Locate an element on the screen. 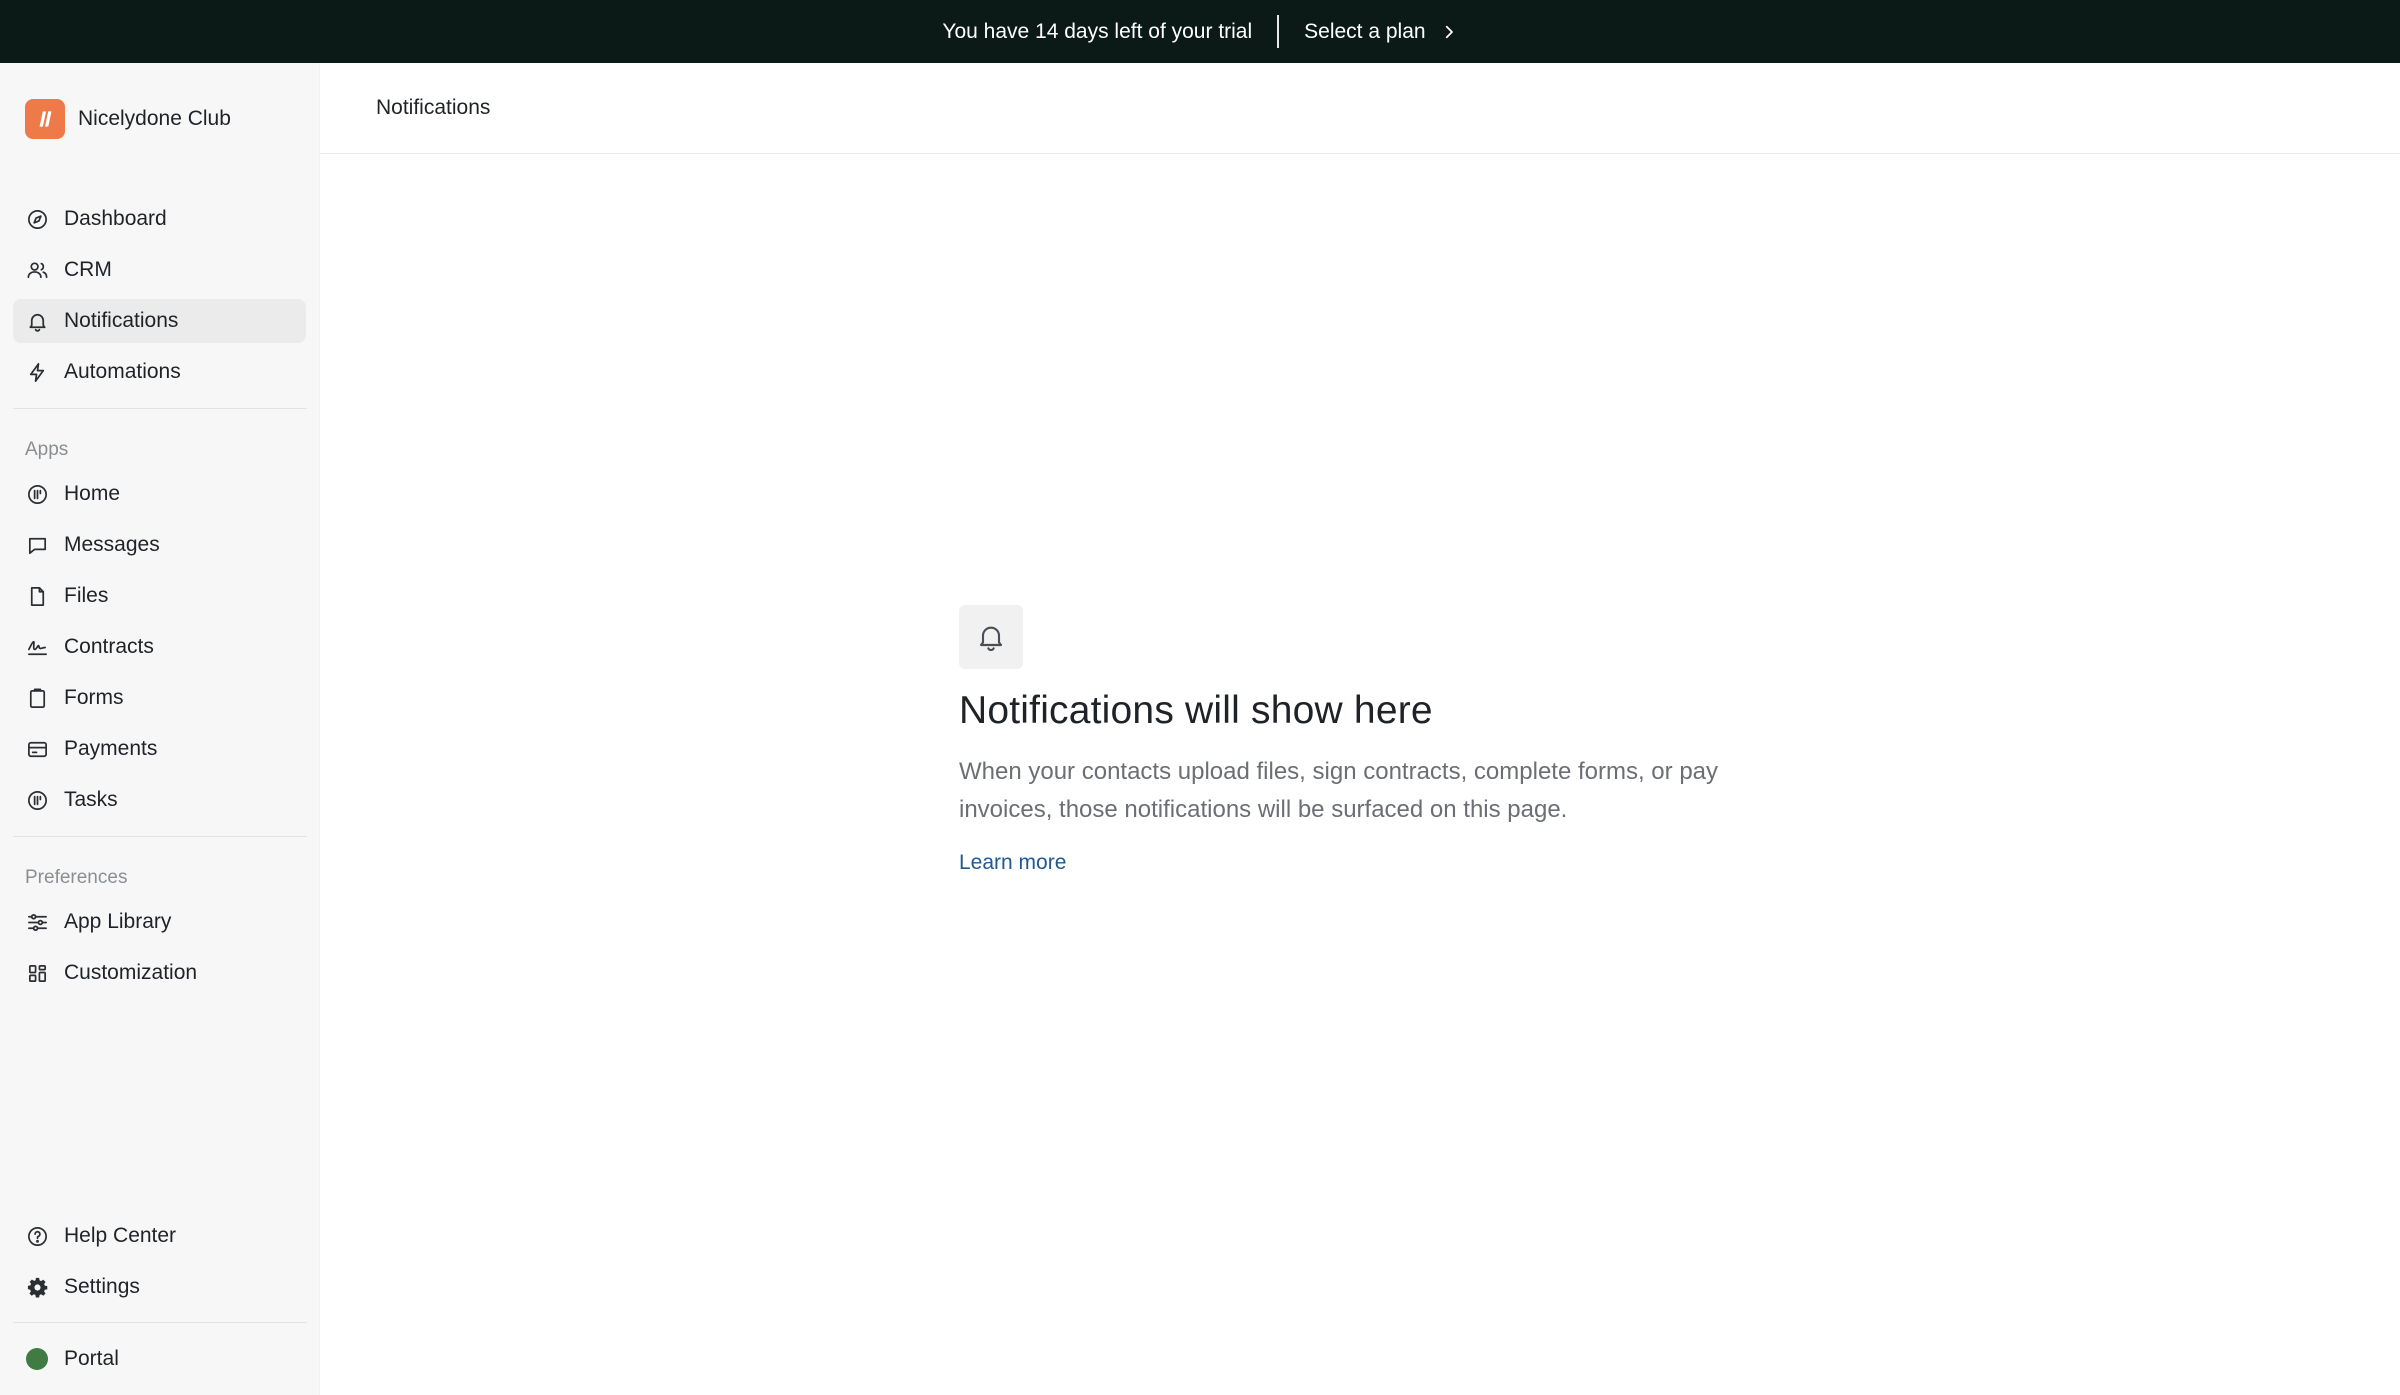 Image resolution: width=2400 pixels, height=1395 pixels. sidebar-item-forms: Forms is located at coordinates (159, 698).